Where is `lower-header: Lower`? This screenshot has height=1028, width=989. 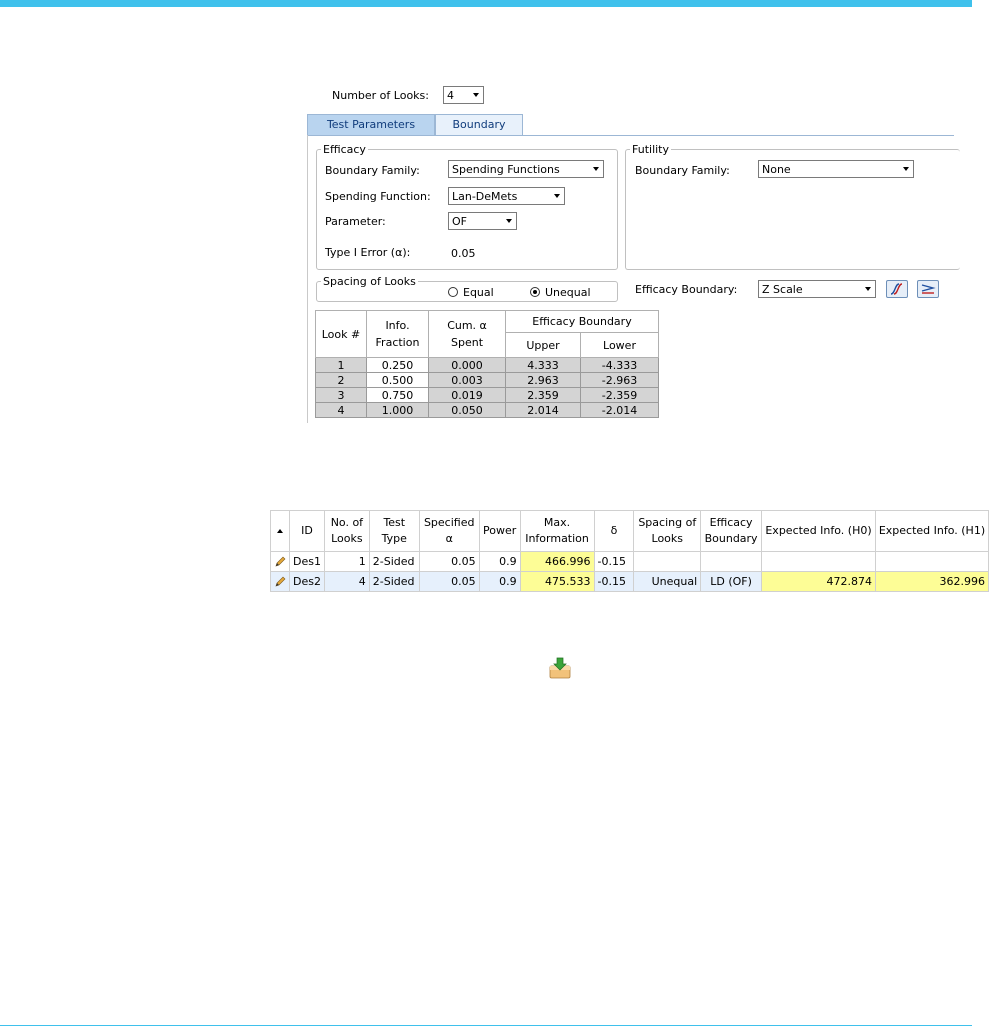
lower-header: Lower is located at coordinates (619, 345).